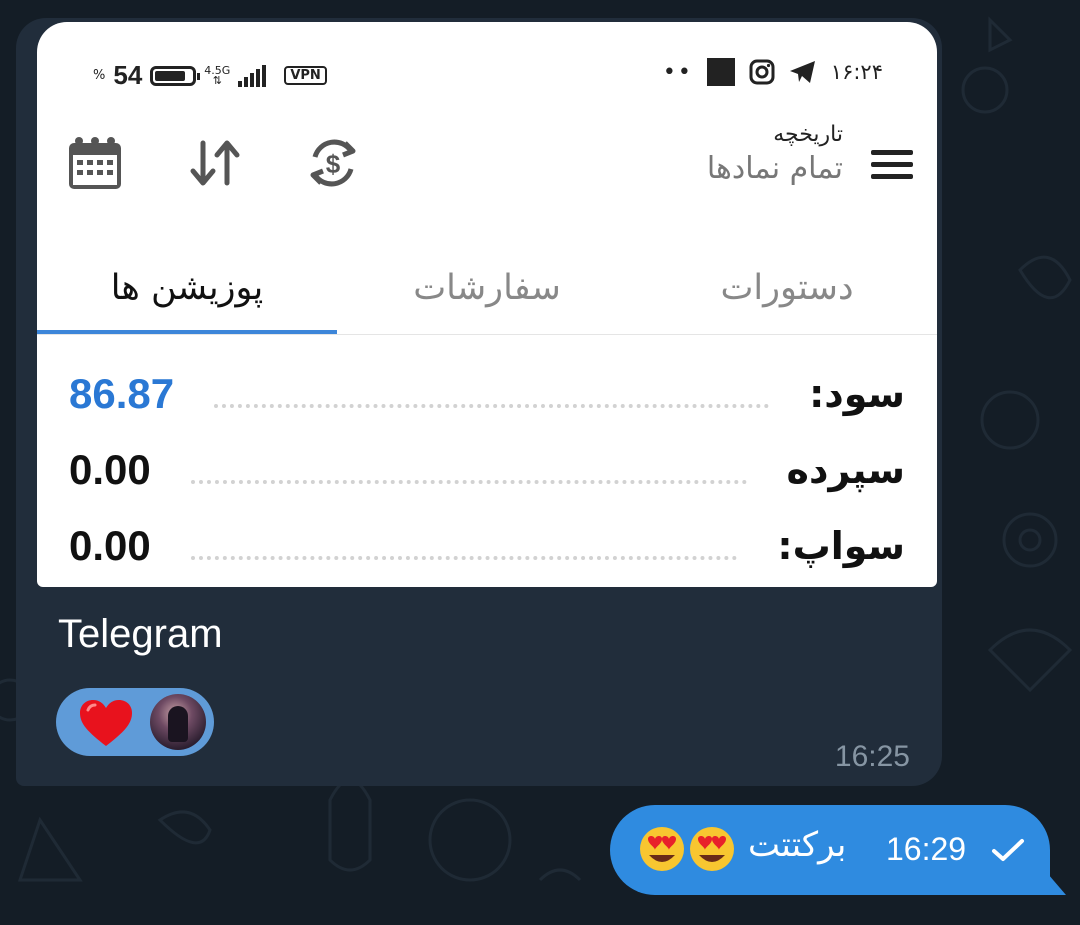  What do you see at coordinates (135, 722) in the screenshot?
I see `reaction-chip` at bounding box center [135, 722].